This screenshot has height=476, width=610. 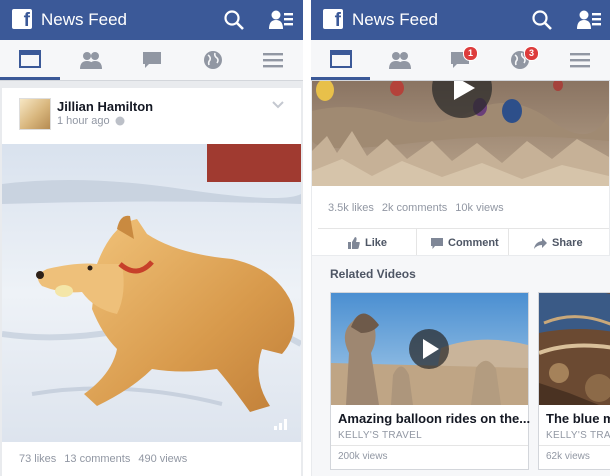 I want to click on views-count: 490 views, so click(x=162, y=459).